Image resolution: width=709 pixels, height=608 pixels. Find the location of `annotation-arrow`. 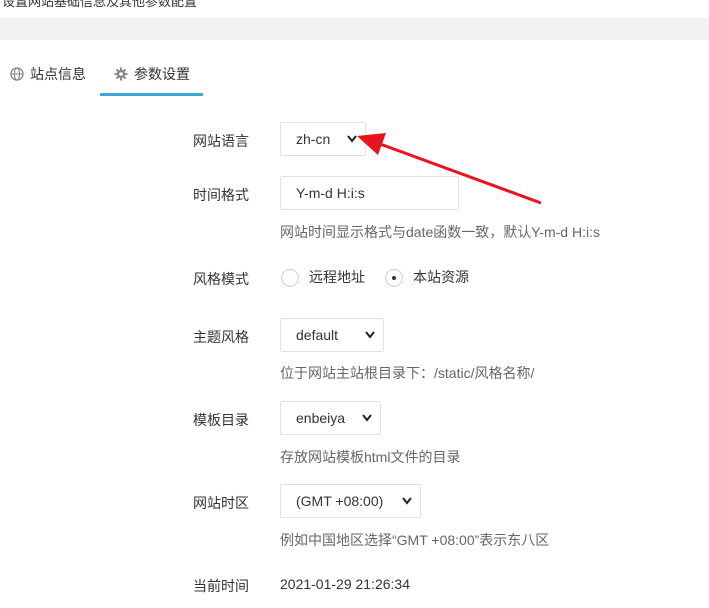

annotation-arrow is located at coordinates (449, 169).